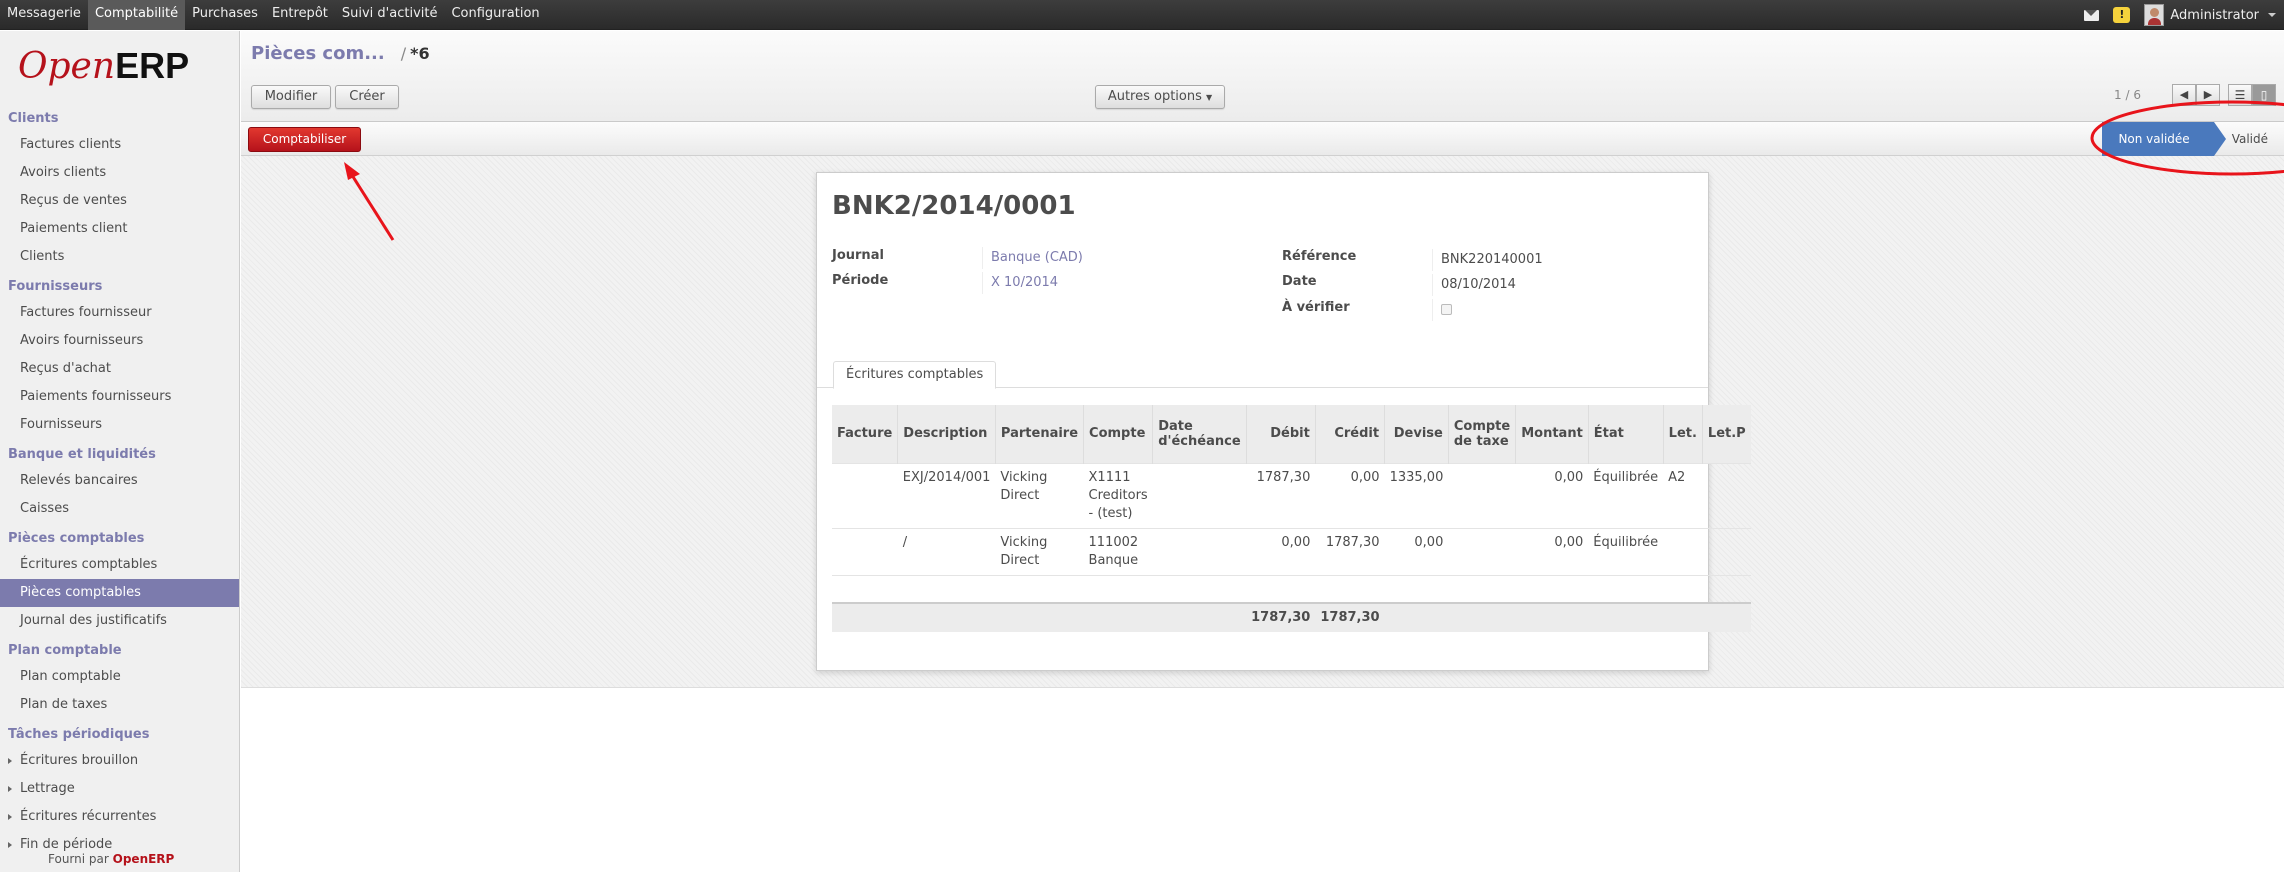  I want to click on table-empty-row, so click(1291, 588).